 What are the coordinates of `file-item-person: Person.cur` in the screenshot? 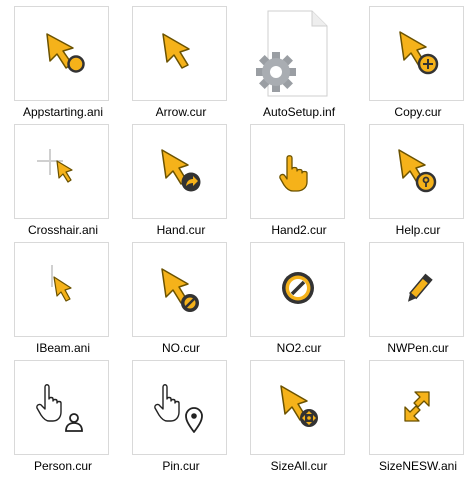 It's located at (64, 419).